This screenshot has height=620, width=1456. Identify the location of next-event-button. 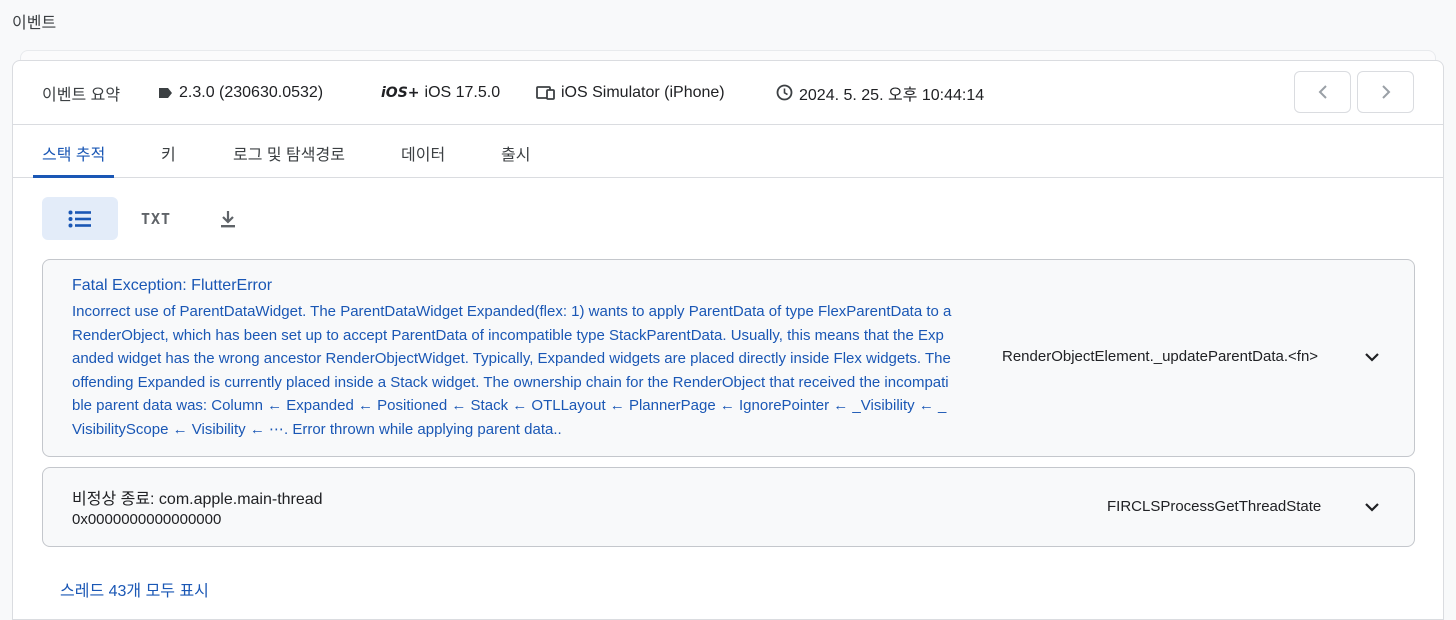
(1385, 92).